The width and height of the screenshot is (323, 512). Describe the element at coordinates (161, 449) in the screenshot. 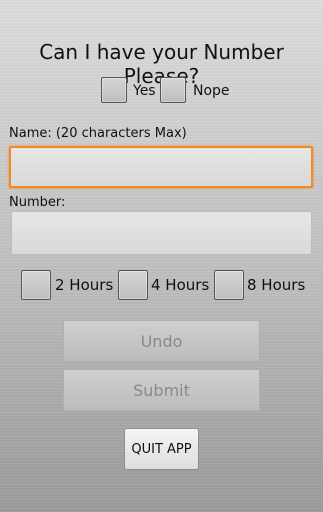

I see `quit-app-button: QUIT APP` at that location.